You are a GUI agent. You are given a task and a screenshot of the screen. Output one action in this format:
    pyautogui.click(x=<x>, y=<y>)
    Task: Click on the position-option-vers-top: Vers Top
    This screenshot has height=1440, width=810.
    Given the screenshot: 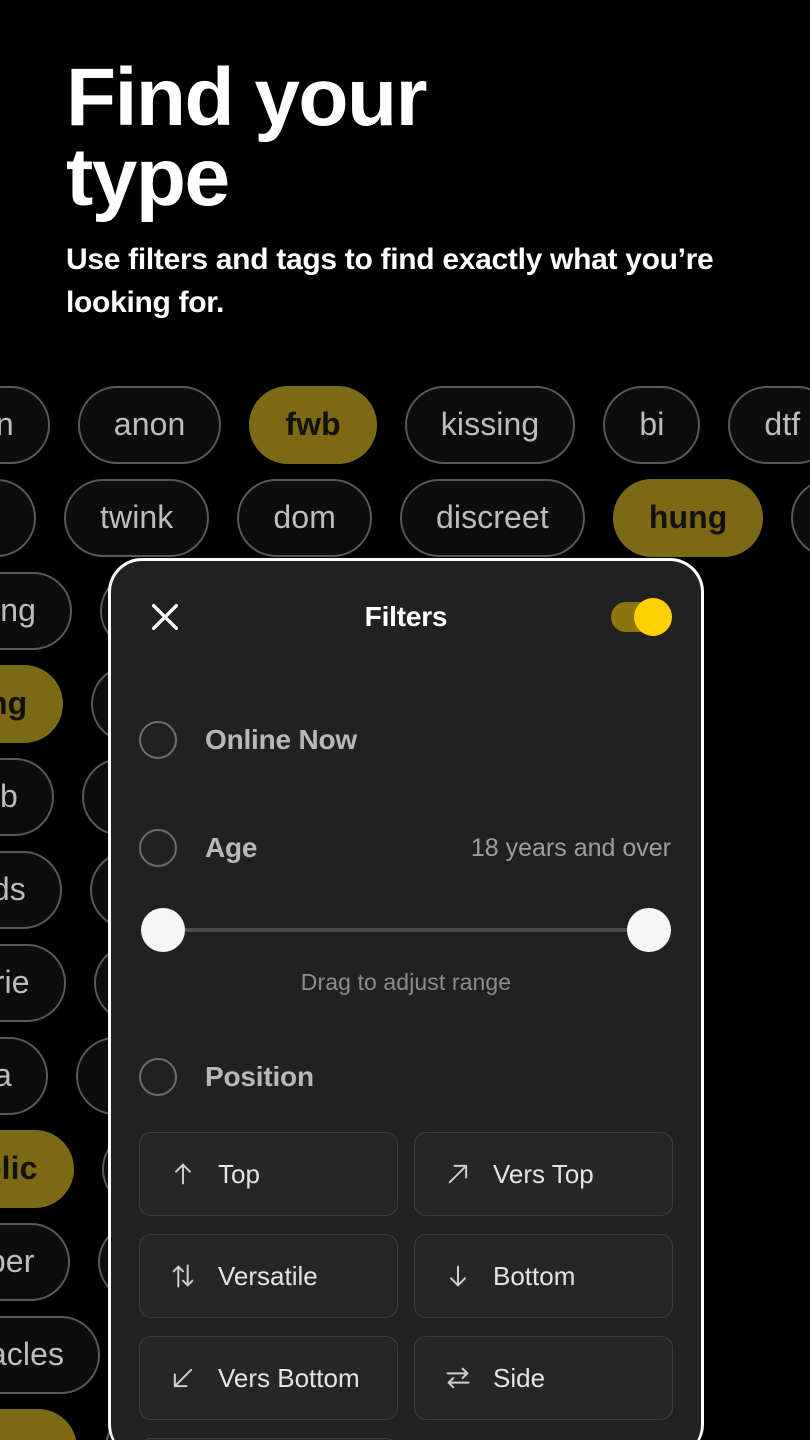 What is the action you would take?
    pyautogui.click(x=543, y=1174)
    